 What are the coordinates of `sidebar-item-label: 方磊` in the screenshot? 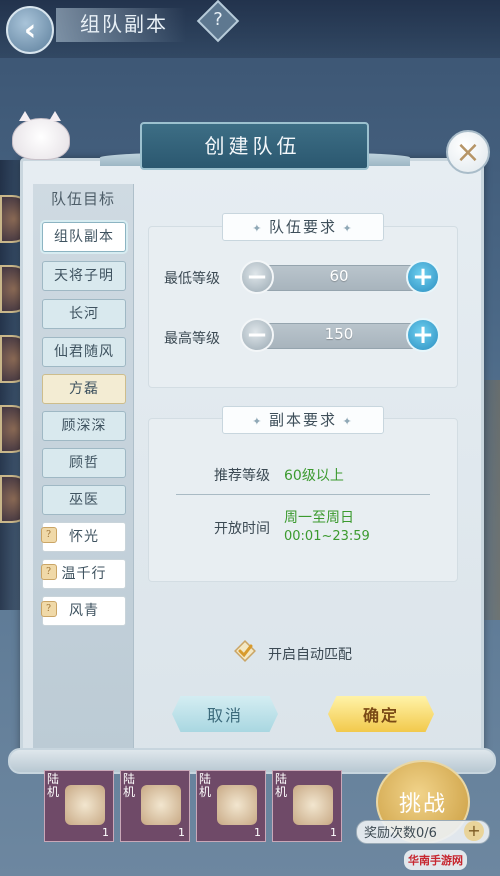 It's located at (84, 389).